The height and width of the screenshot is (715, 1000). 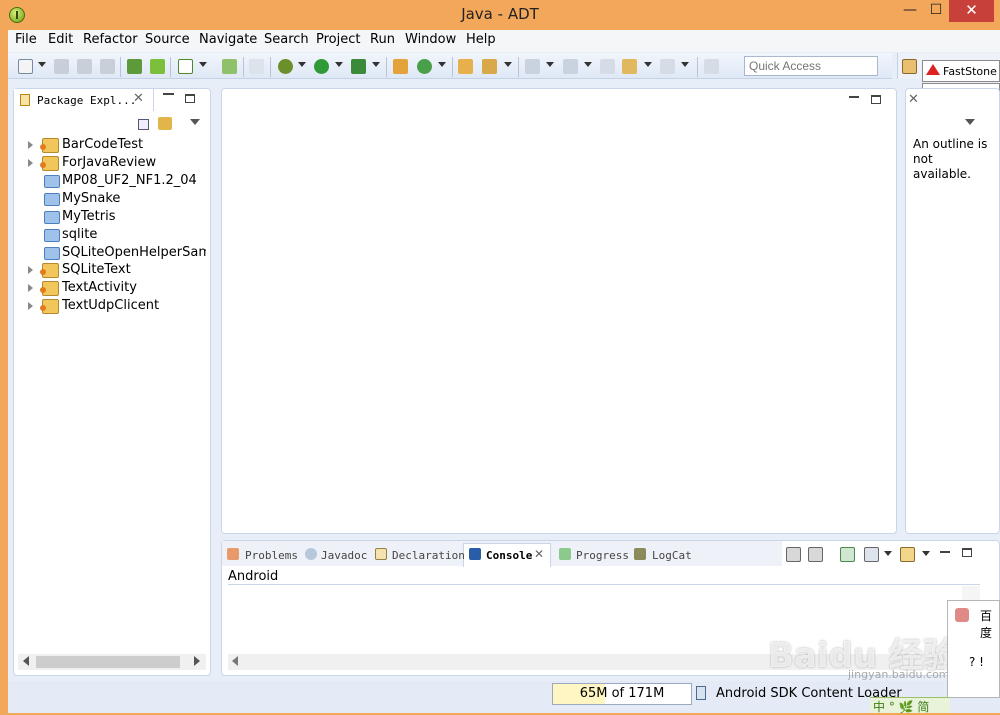 I want to click on tab-console: Console, so click(x=509, y=555).